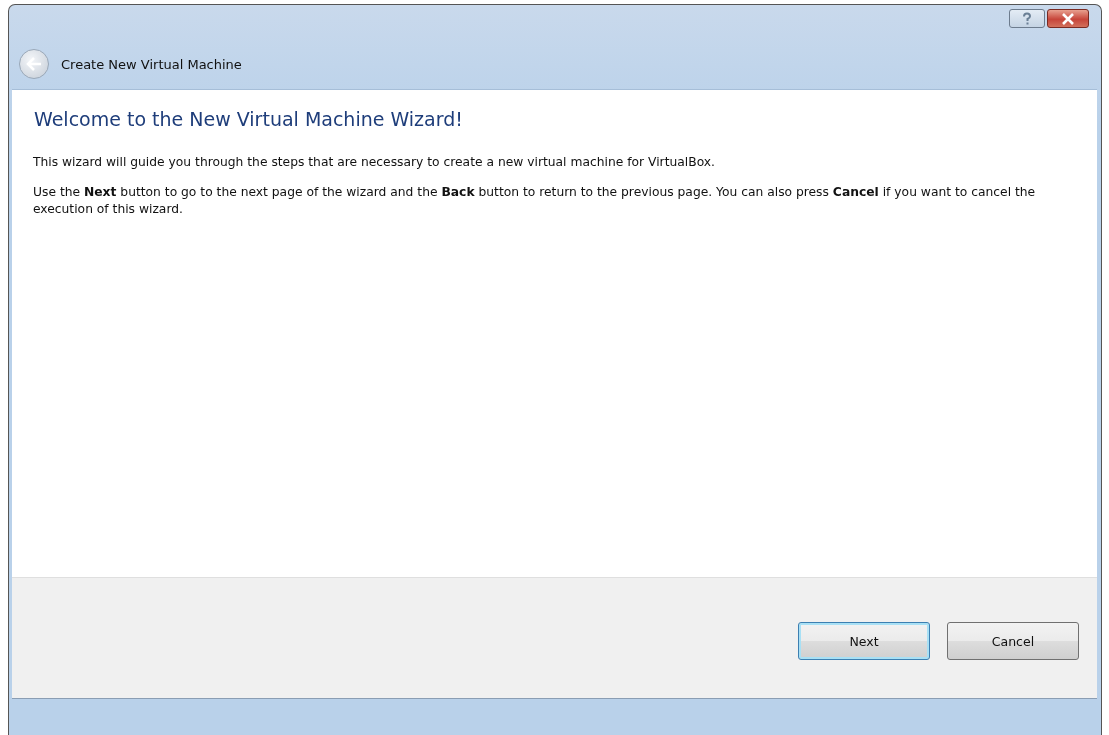  Describe the element at coordinates (864, 641) in the screenshot. I see `next-button: Next` at that location.